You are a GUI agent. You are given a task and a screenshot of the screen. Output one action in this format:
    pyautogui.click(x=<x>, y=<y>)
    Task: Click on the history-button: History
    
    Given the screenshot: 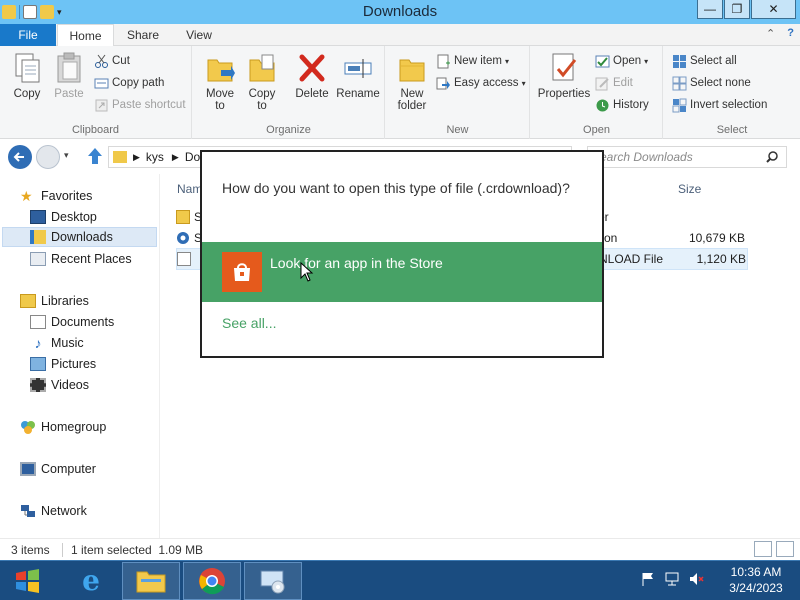 What is the action you would take?
    pyautogui.click(x=622, y=105)
    